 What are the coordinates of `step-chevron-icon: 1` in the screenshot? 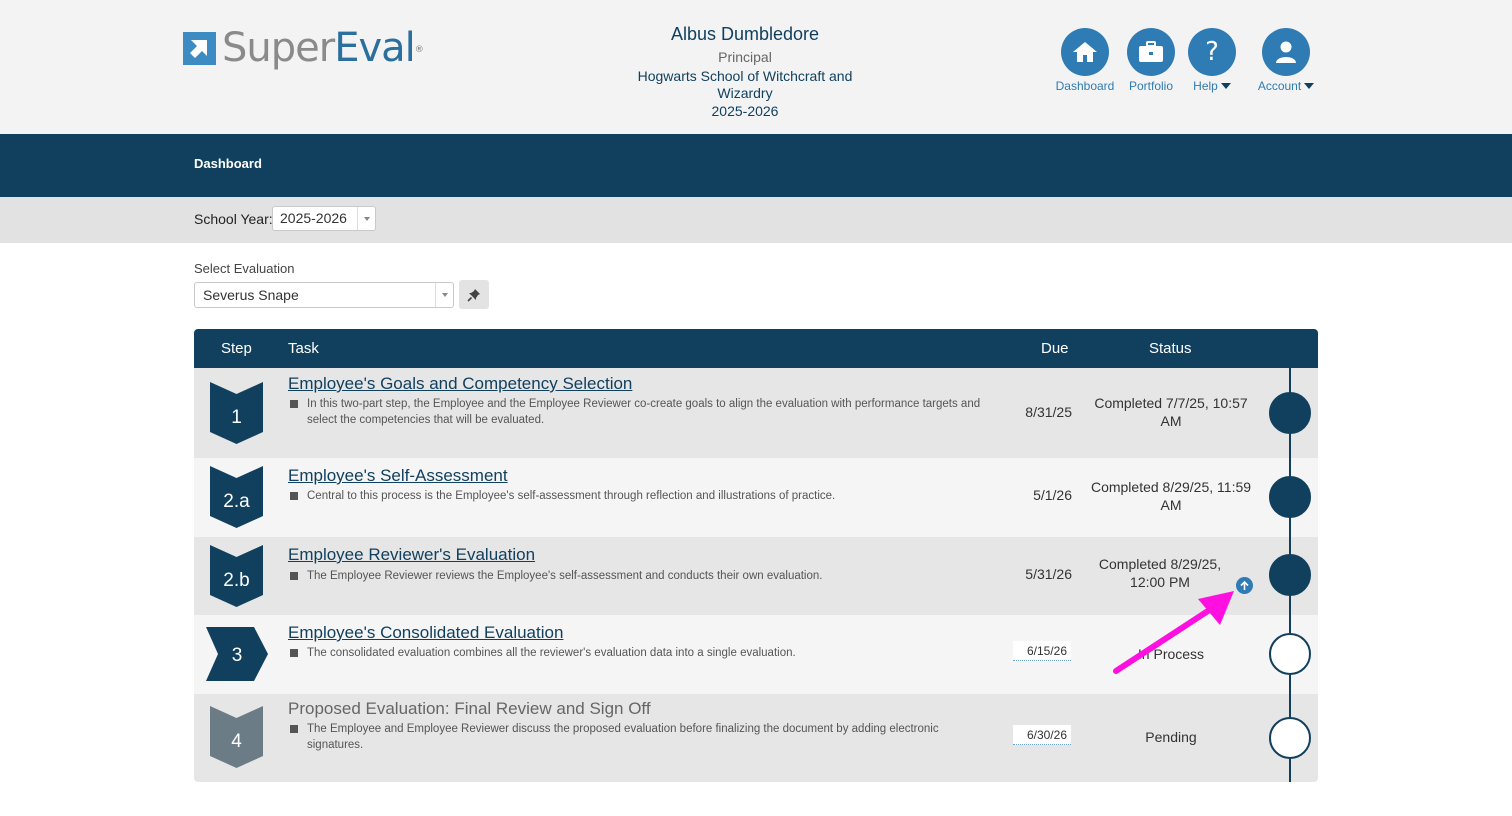 It's located at (236, 413).